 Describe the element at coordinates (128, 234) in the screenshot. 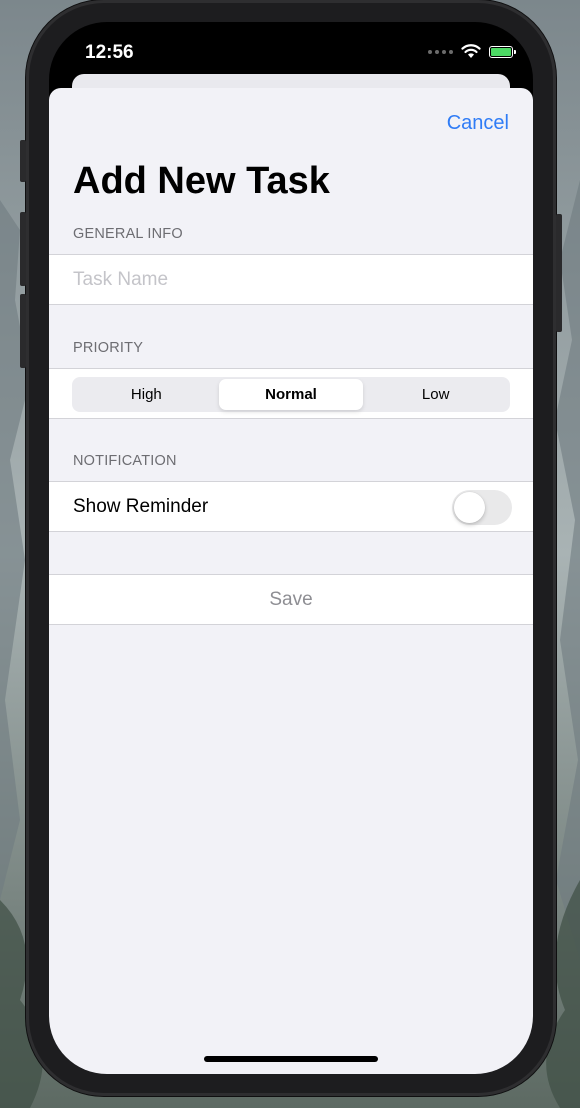

I see `general-info-header: GENERAL INFO` at that location.